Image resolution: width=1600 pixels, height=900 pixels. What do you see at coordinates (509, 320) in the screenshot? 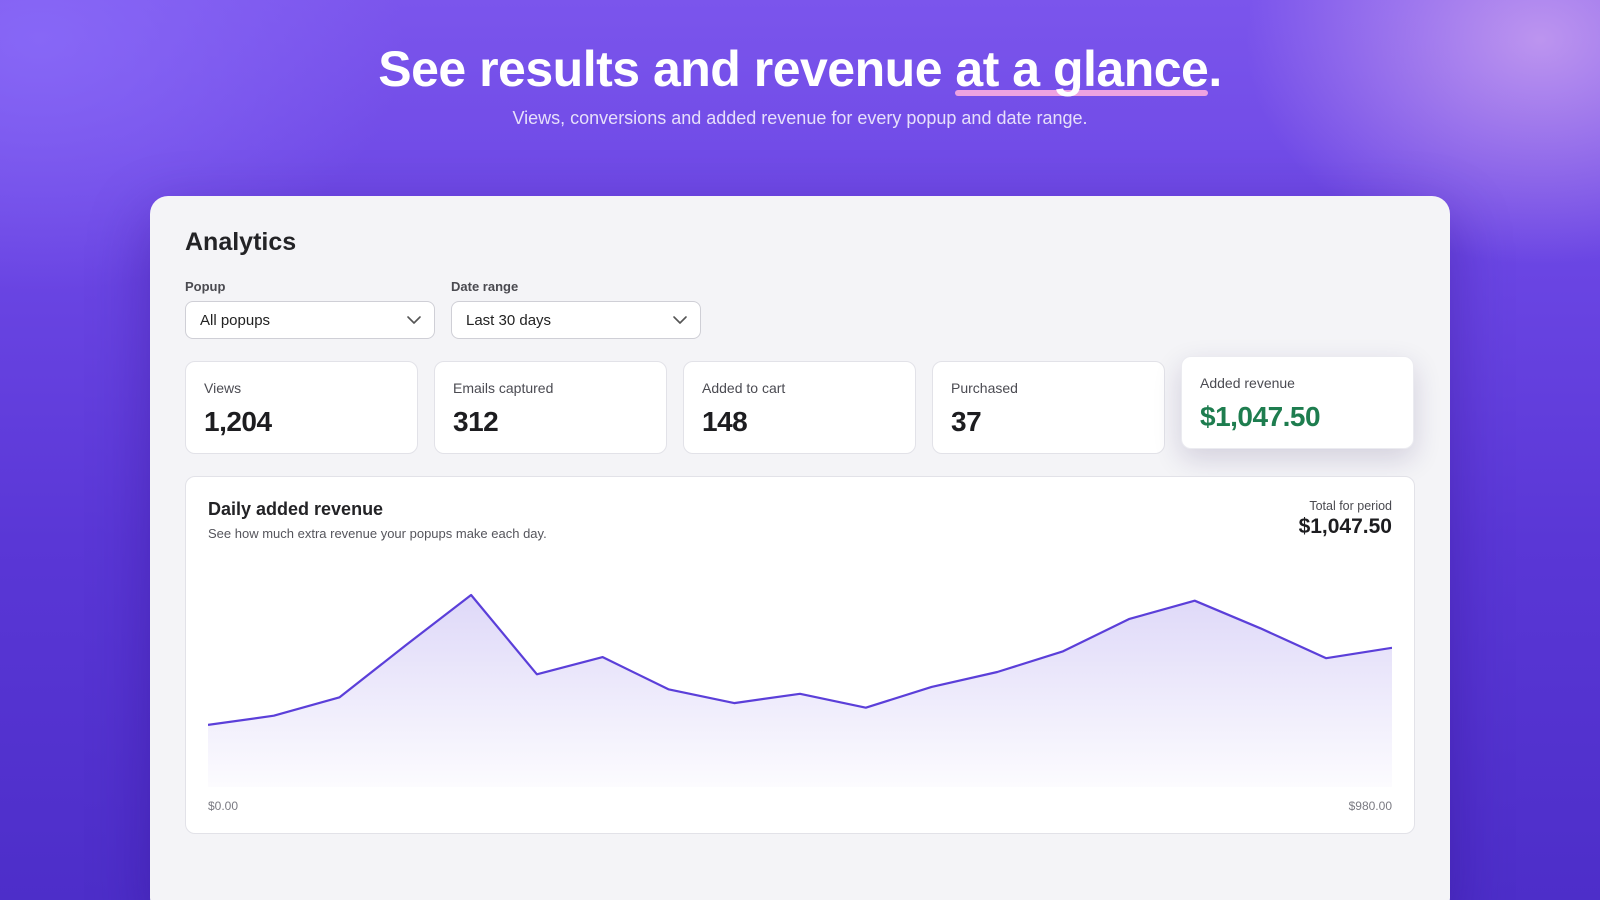
I see `date-range-value: Last 30 days` at bounding box center [509, 320].